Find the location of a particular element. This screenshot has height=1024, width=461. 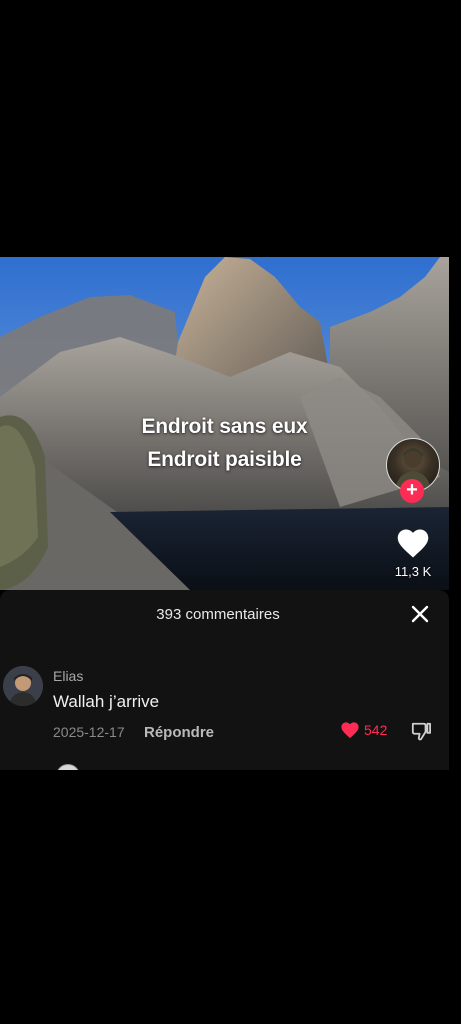

close-button is located at coordinates (420, 614).